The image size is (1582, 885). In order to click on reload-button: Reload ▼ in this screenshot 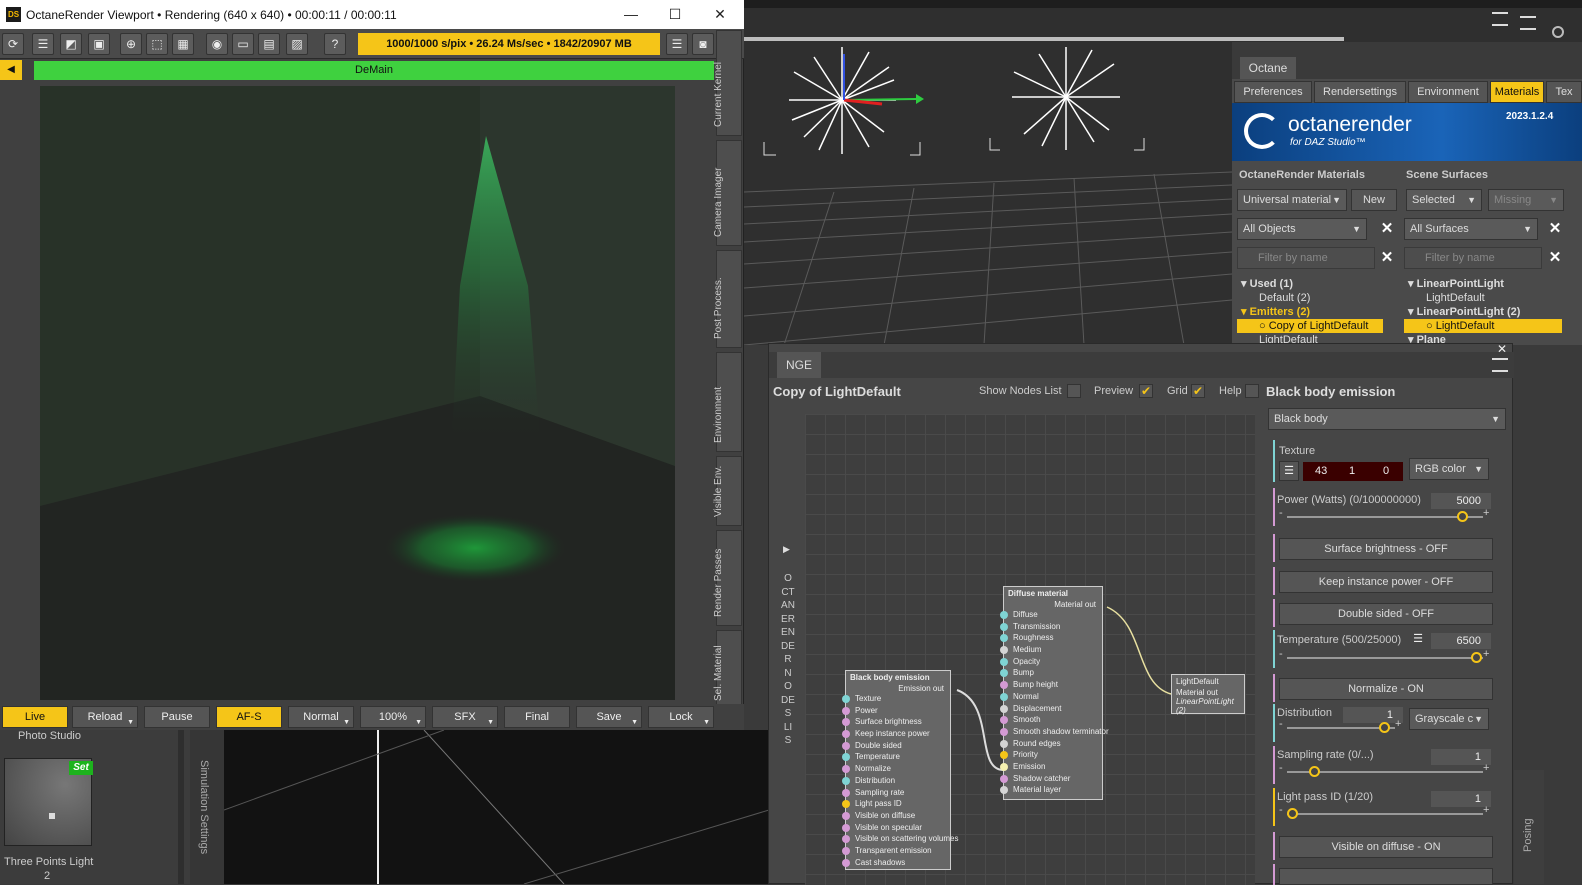, I will do `click(105, 717)`.